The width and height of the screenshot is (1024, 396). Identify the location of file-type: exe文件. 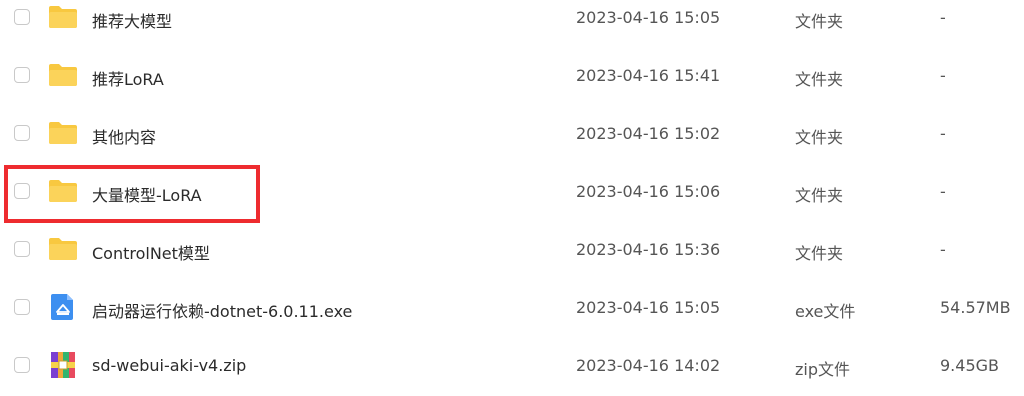
(825, 311).